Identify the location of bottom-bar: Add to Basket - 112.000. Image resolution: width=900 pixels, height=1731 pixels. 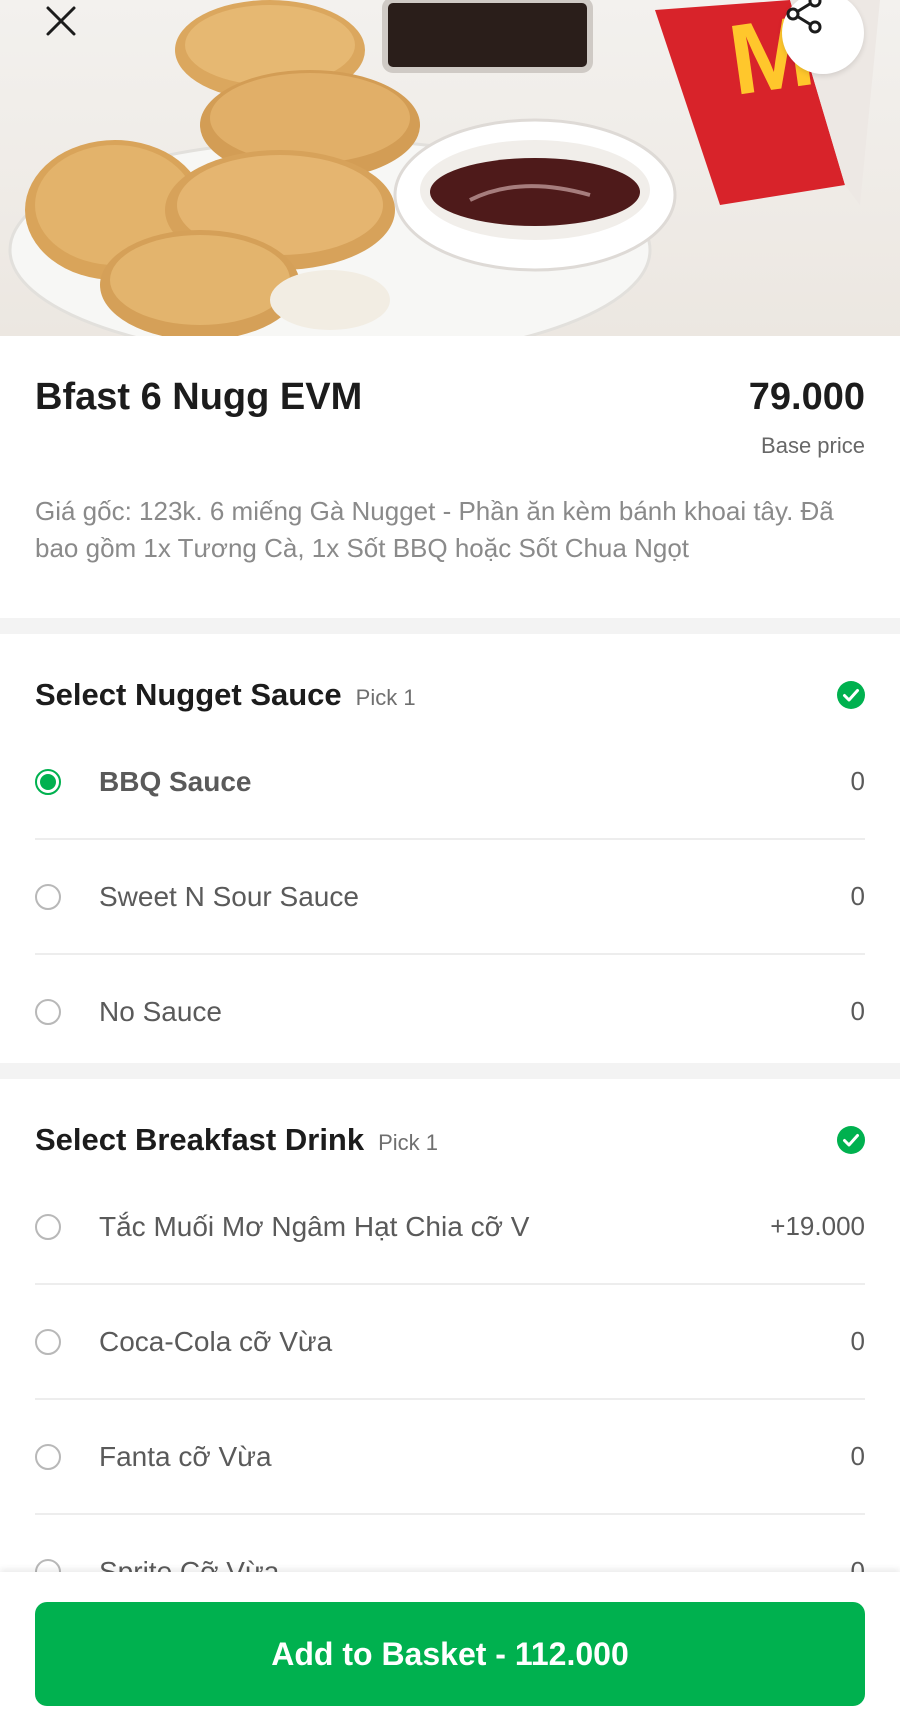
(450, 1651).